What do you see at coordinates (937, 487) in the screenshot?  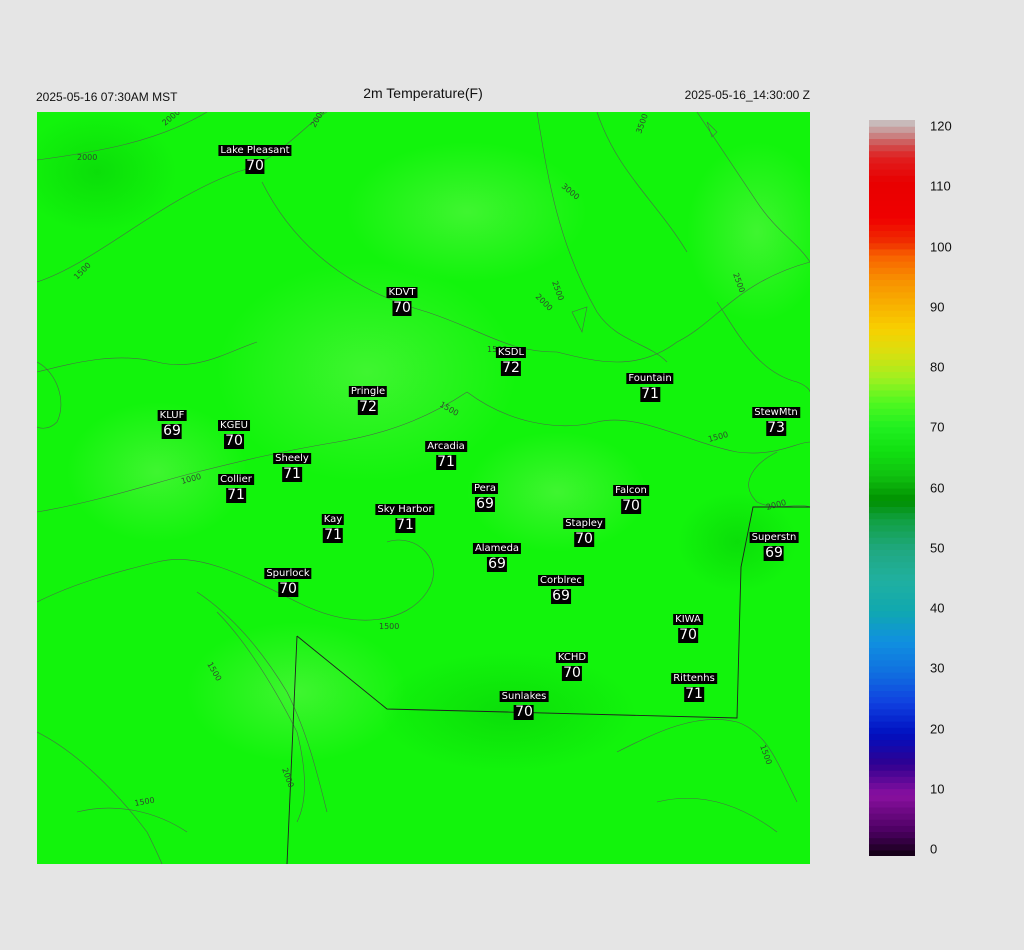 I see `color-bar-tick-label: 60` at bounding box center [937, 487].